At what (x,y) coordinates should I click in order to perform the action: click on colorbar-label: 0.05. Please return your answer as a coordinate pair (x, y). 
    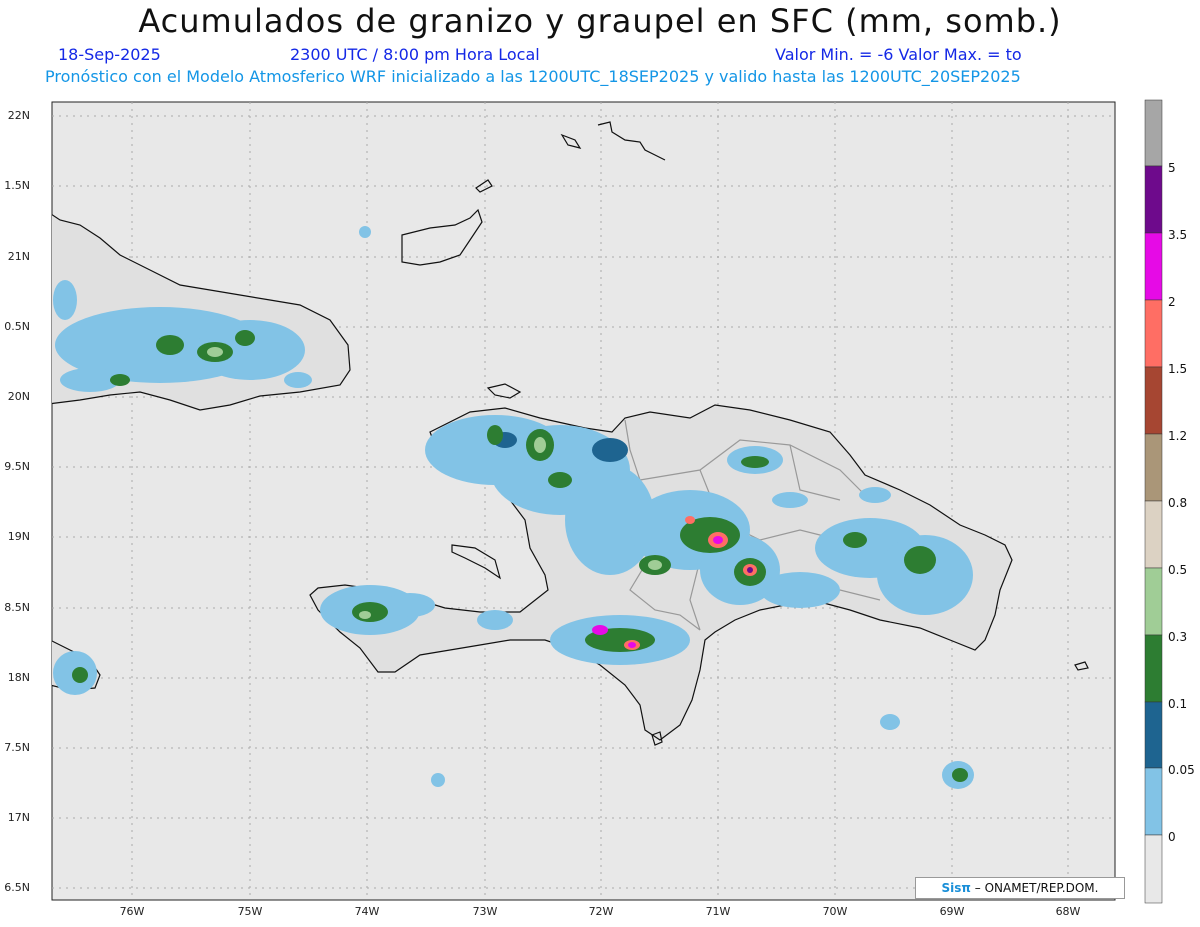
    Looking at the image, I should click on (1181, 770).